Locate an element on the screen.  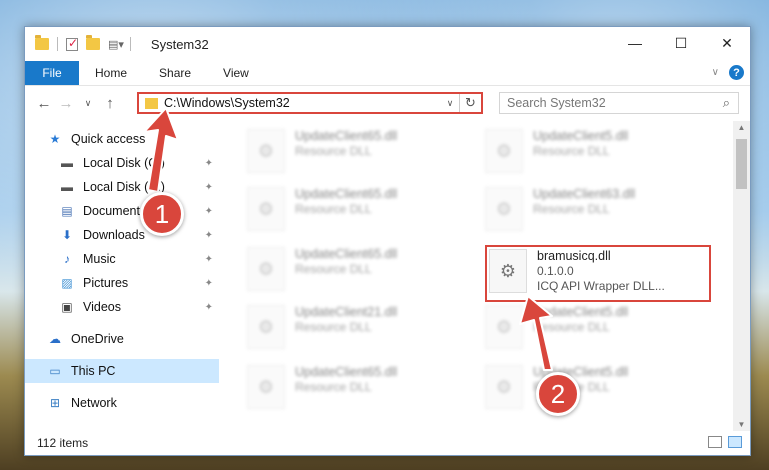
refresh-icon: ↻ is located at coordinates (470, 103).